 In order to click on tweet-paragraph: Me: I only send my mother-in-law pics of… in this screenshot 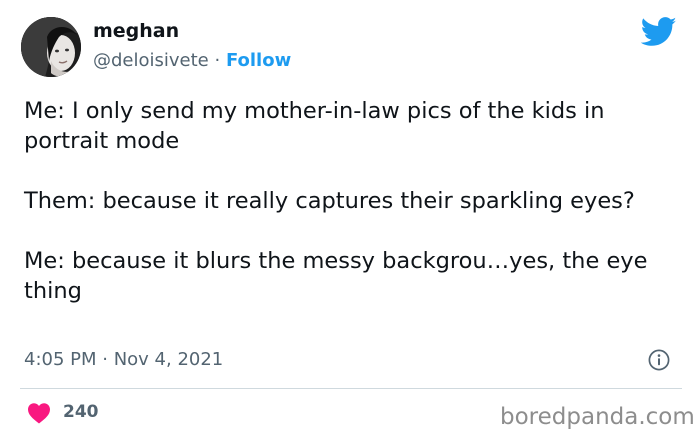, I will do `click(314, 126)`.